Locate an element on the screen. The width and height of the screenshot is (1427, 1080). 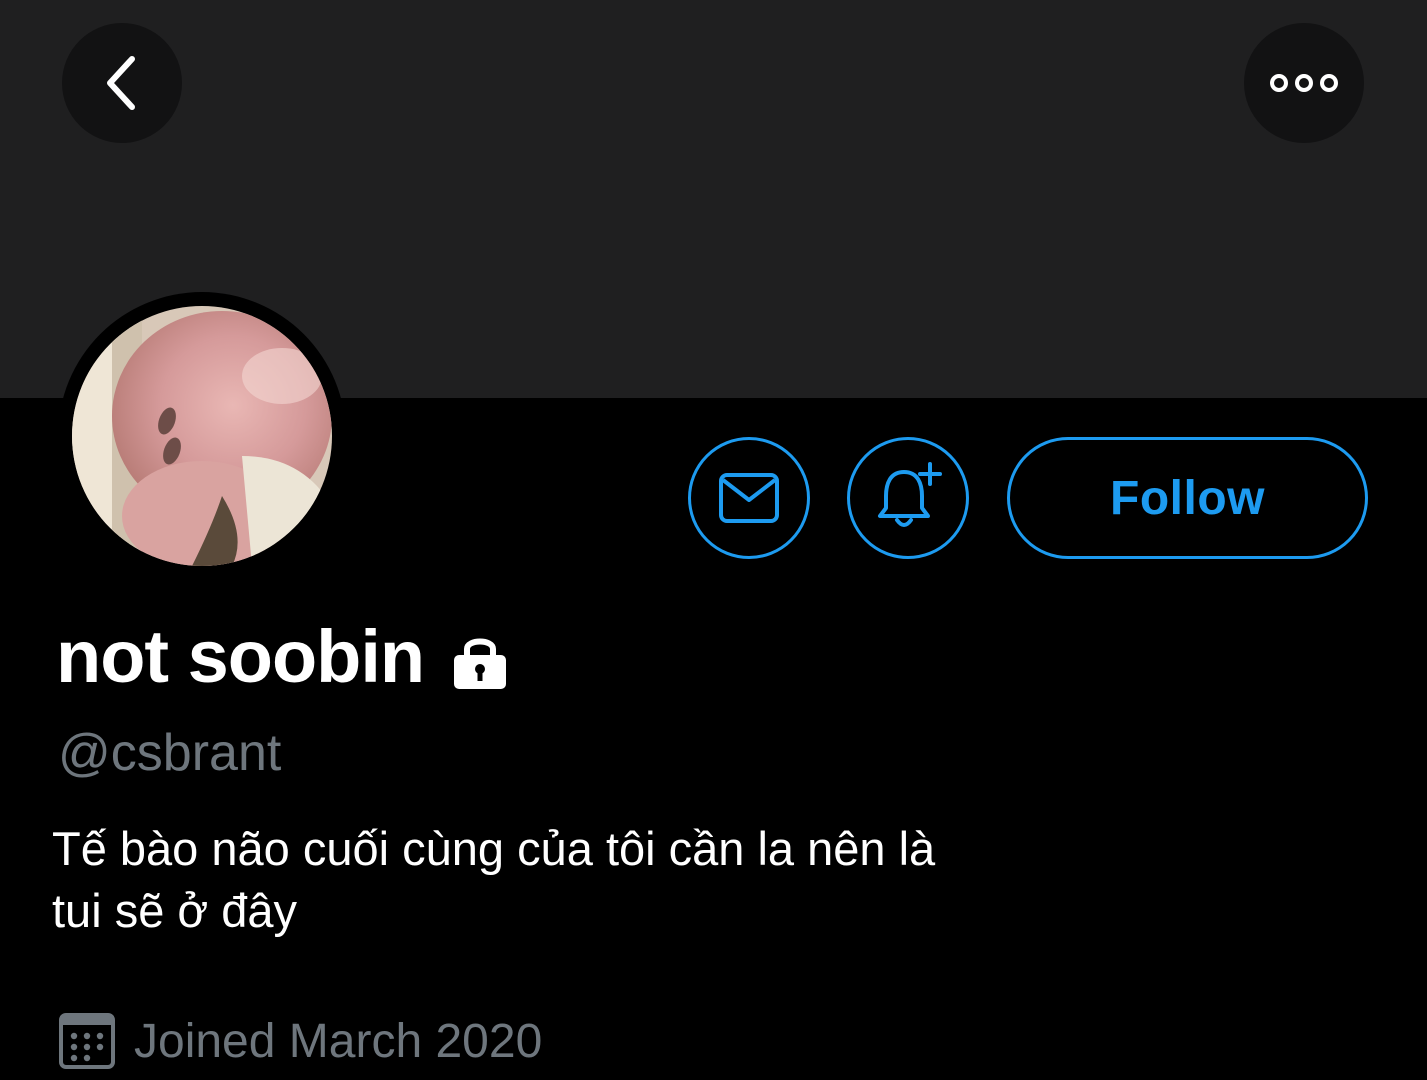
avatar is located at coordinates (202, 436).